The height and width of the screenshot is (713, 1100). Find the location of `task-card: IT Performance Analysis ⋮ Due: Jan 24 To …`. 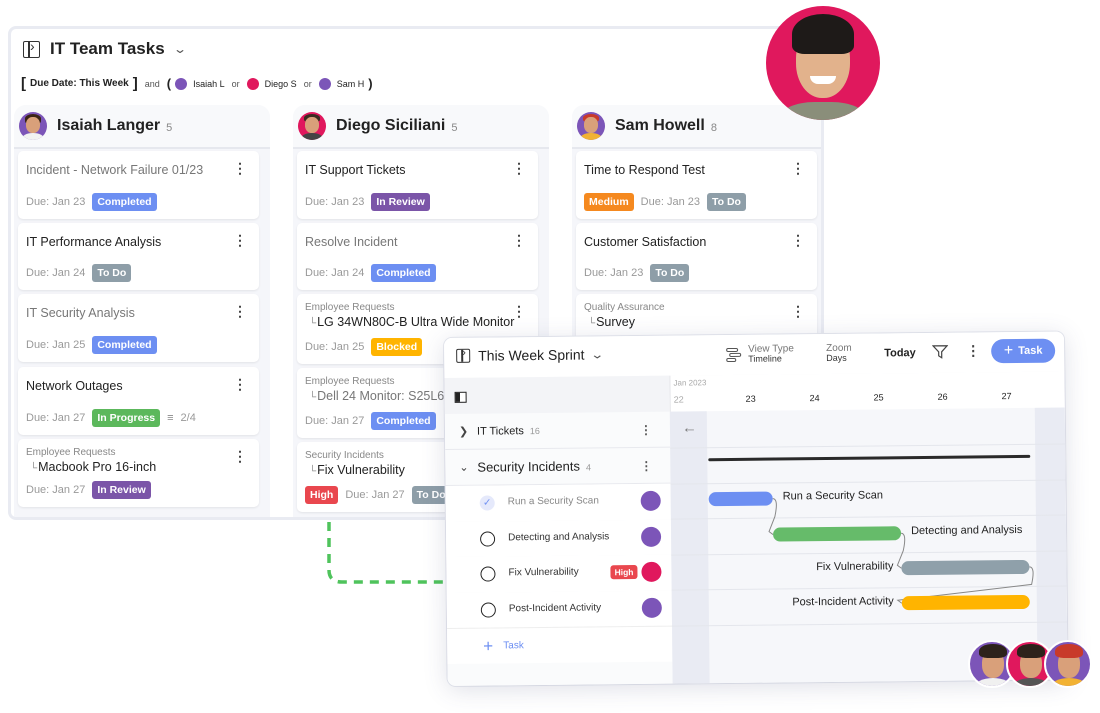

task-card: IT Performance Analysis ⋮ Due: Jan 24 To … is located at coordinates (138, 256).